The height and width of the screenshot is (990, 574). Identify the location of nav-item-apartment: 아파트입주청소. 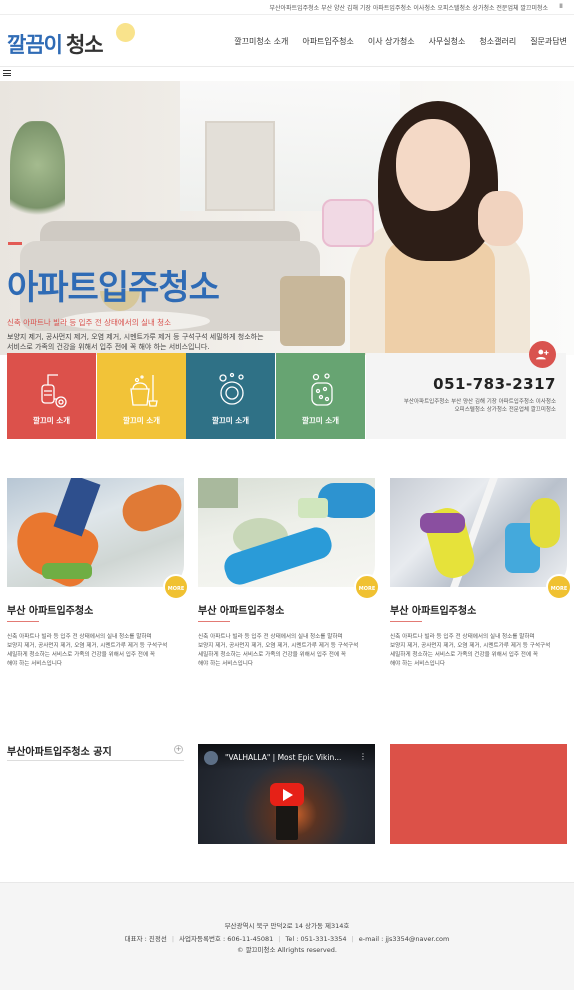
(328, 41).